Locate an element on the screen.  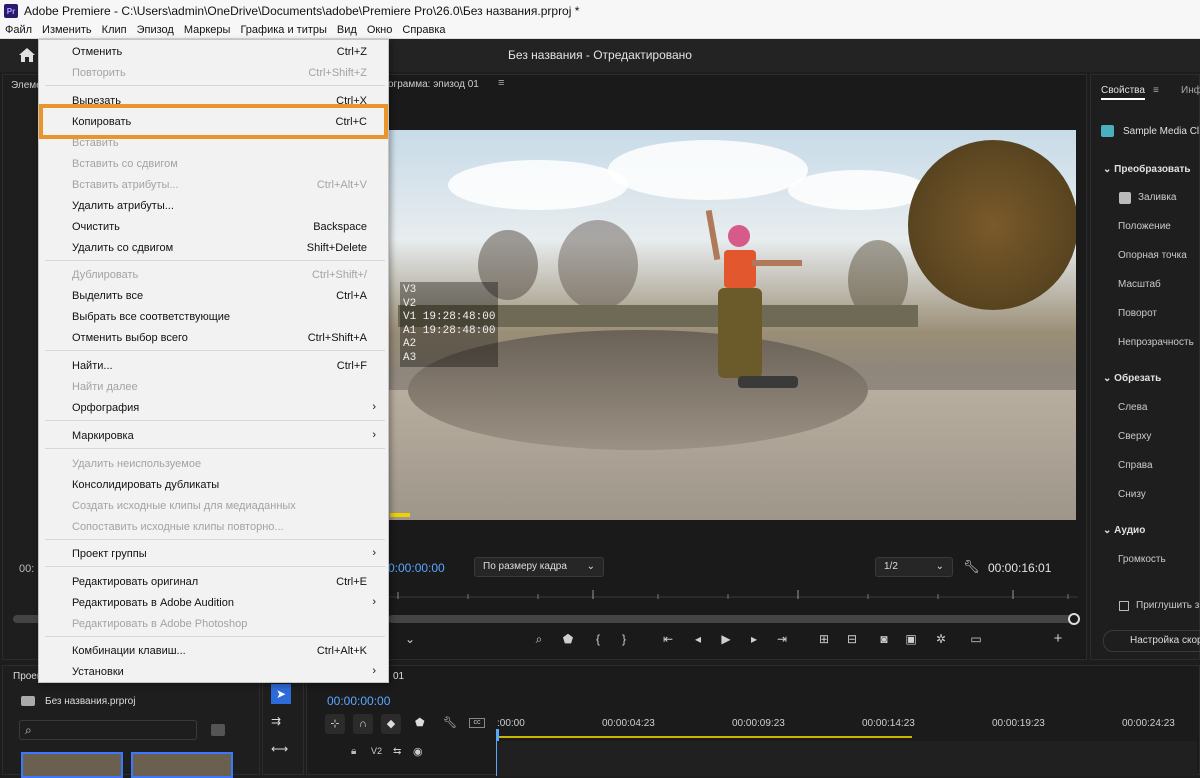
speed-settings-button: Настройка скор is located at coordinates (1151, 641).